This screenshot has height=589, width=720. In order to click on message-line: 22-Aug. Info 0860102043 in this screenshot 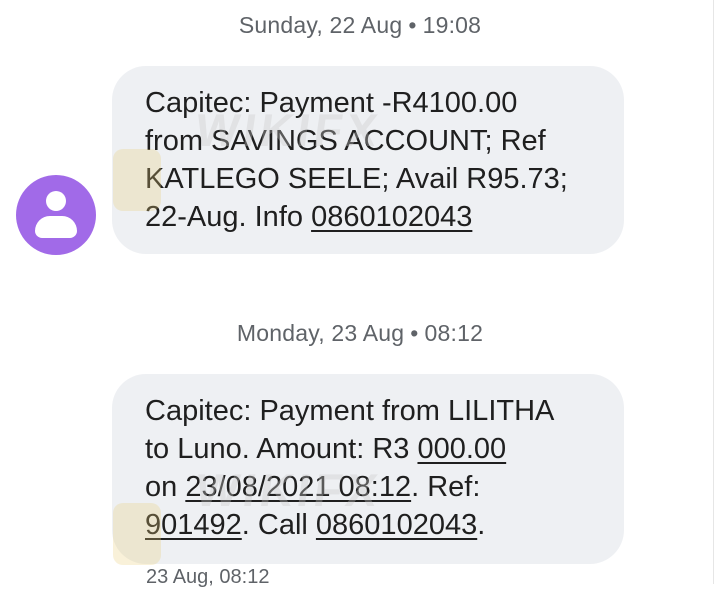, I will do `click(374, 217)`.